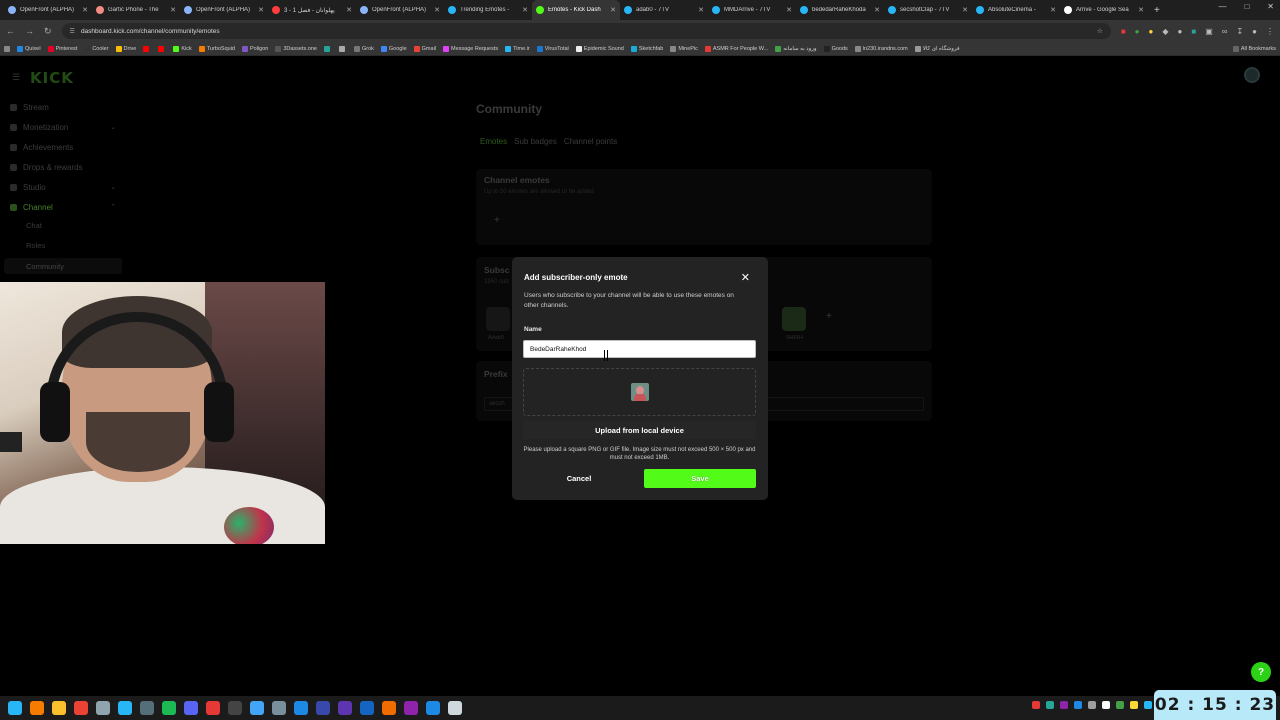 The width and height of the screenshot is (1280, 720). What do you see at coordinates (10, 31) in the screenshot?
I see `back-arrow-icon: ←` at bounding box center [10, 31].